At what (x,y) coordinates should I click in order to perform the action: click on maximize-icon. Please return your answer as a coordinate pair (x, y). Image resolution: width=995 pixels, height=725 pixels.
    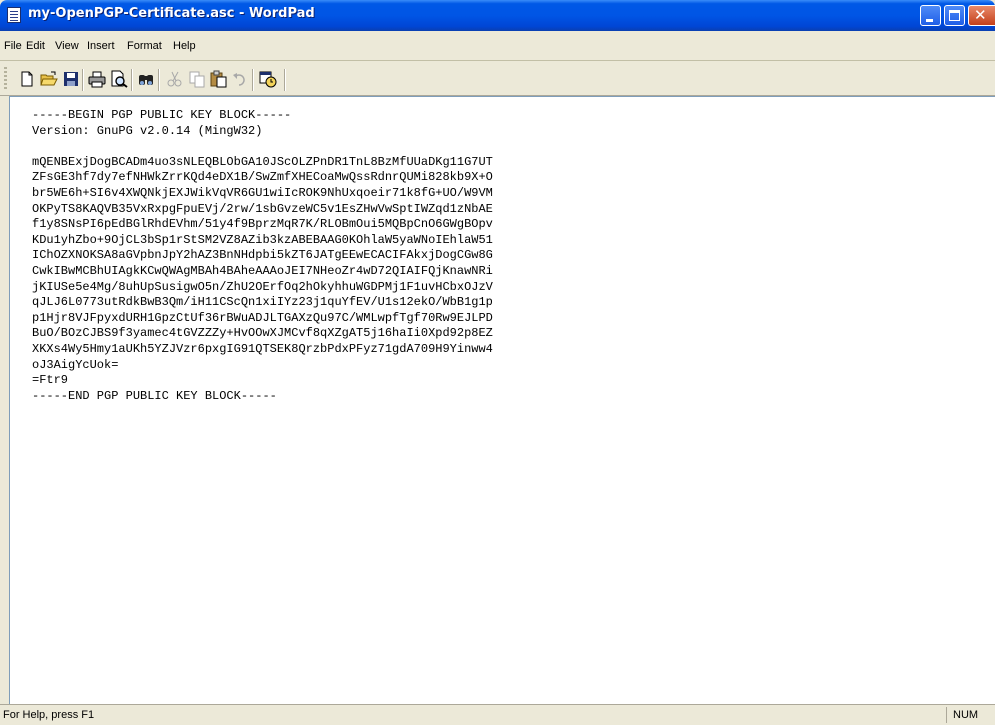
    Looking at the image, I should click on (954, 15).